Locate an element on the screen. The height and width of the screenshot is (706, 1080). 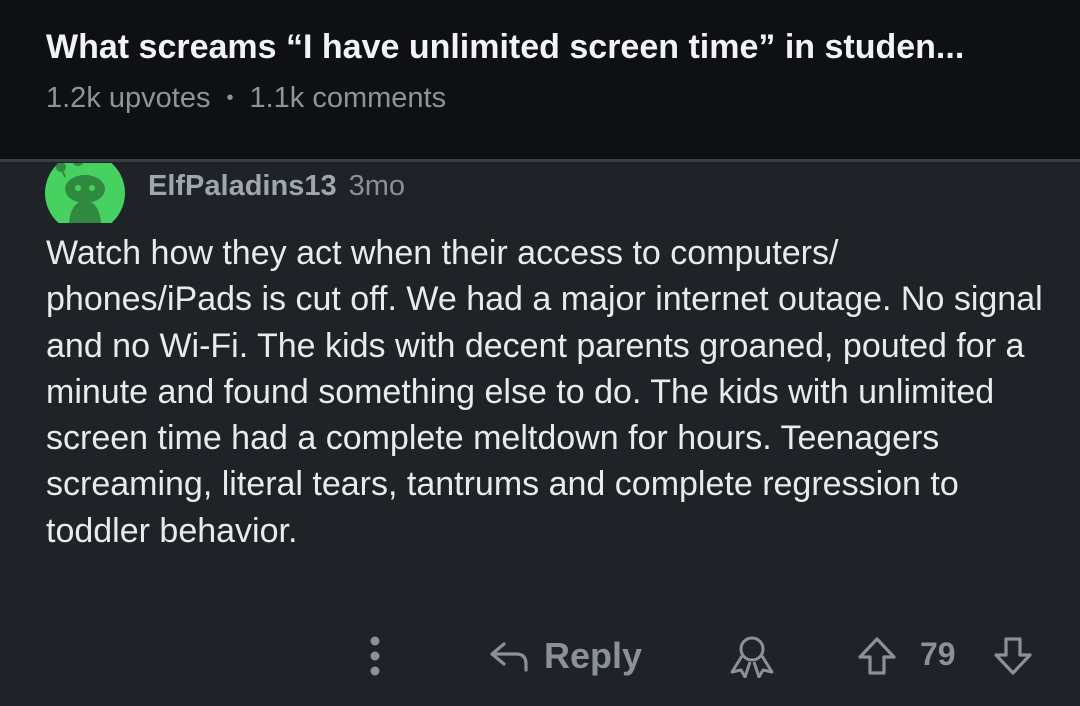
avatar is located at coordinates (85, 193).